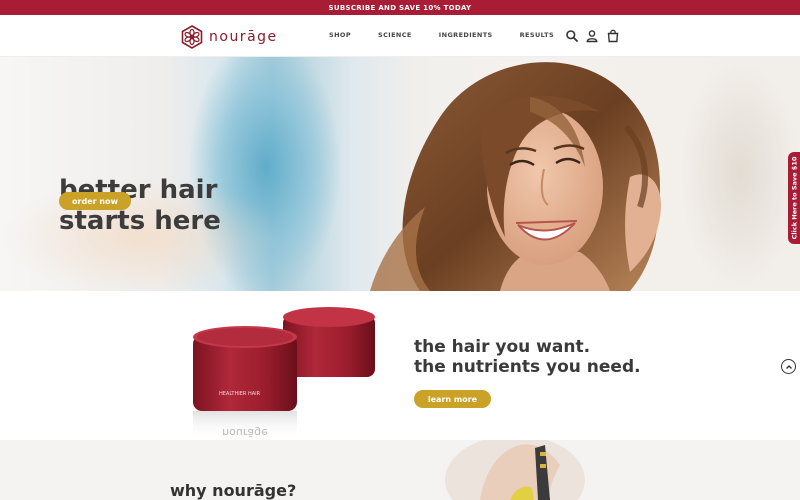 The height and width of the screenshot is (500, 800). What do you see at coordinates (240, 394) in the screenshot?
I see `jar-label: HEALTHIER HAIR` at bounding box center [240, 394].